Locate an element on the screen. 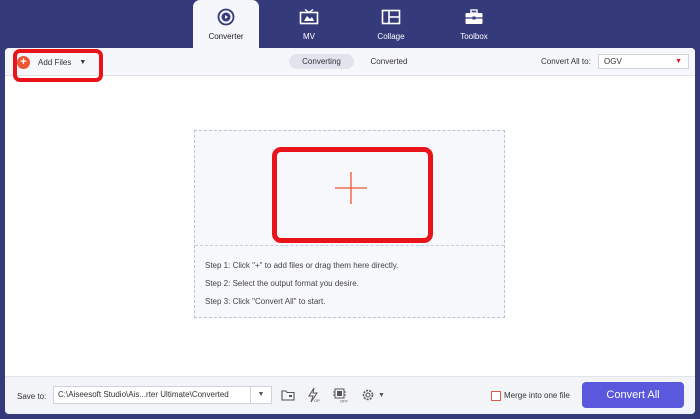 The image size is (700, 419). converting-tab: Converting is located at coordinates (321, 61).